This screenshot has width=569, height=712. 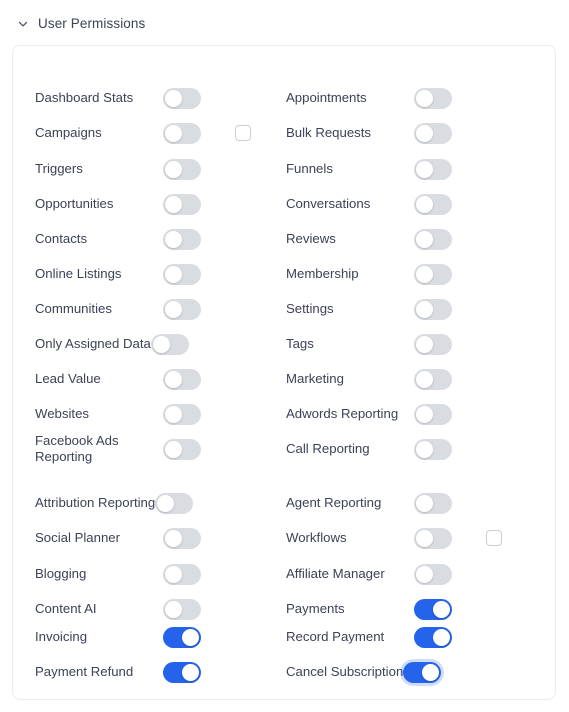 I want to click on permission-label-slot: Invoicing, so click(x=99, y=637).